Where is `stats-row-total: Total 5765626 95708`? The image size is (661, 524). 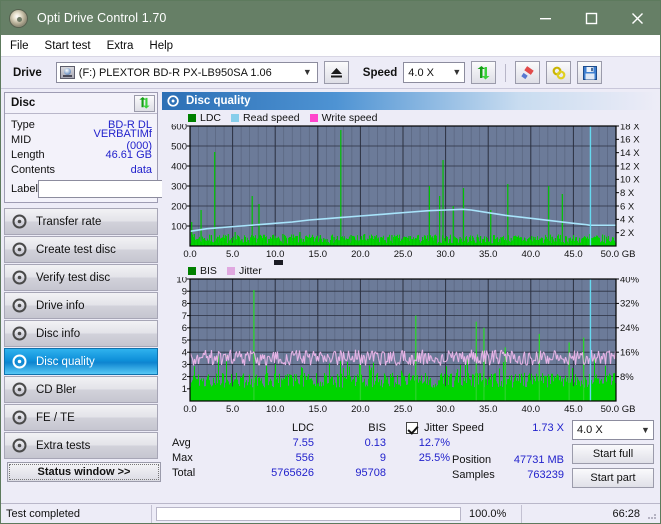
stats-row-total: Total 5765626 95708 is located at coordinates (308, 472).